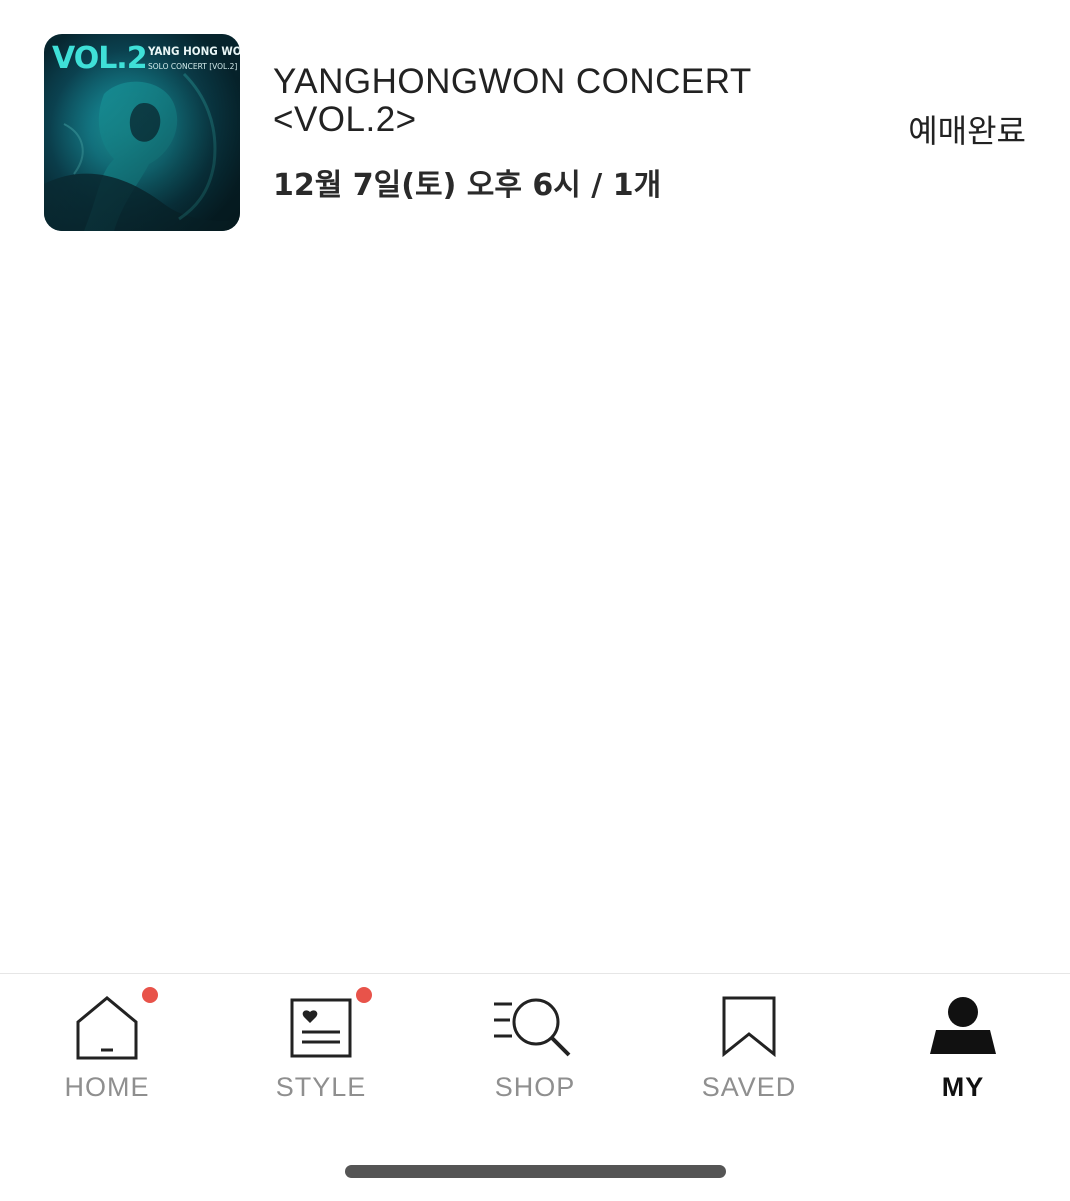 This screenshot has width=1070, height=1201. Describe the element at coordinates (142, 132) in the screenshot. I see `concert-poster-thumbnail: VOL.2 YANG HONG WON SOLO CONCERT [VOL.2]` at that location.